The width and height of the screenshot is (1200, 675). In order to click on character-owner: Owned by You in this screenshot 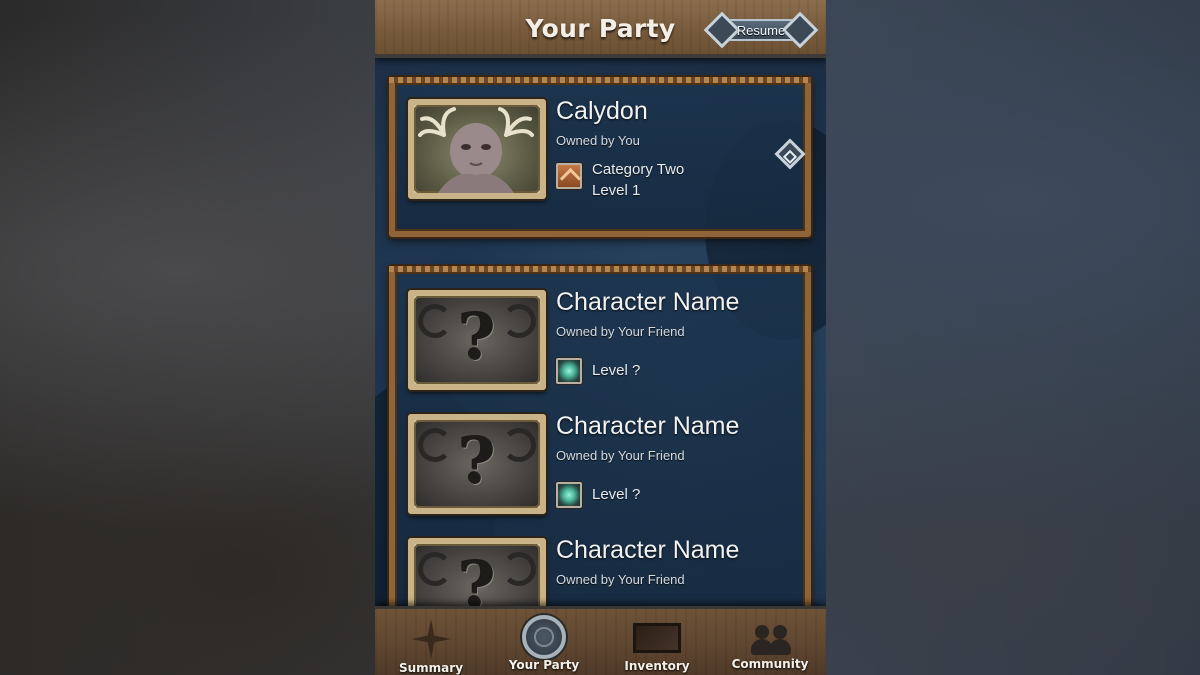, I will do `click(598, 140)`.